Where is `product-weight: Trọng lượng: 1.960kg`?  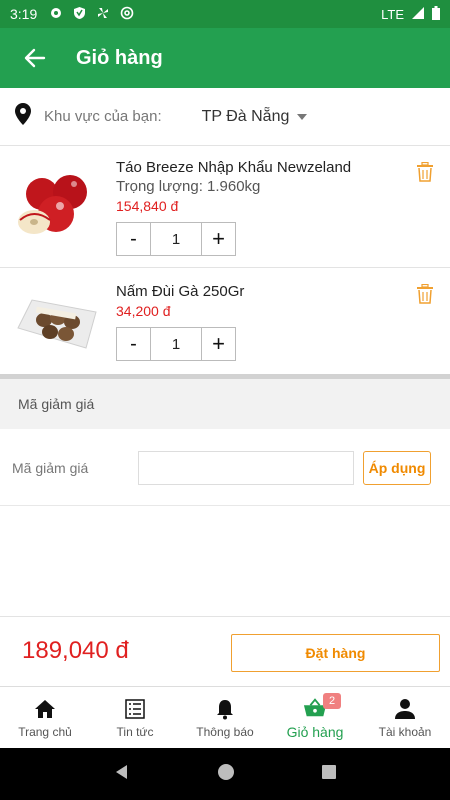
product-weight: Trọng lượng: 1.960kg is located at coordinates (188, 186).